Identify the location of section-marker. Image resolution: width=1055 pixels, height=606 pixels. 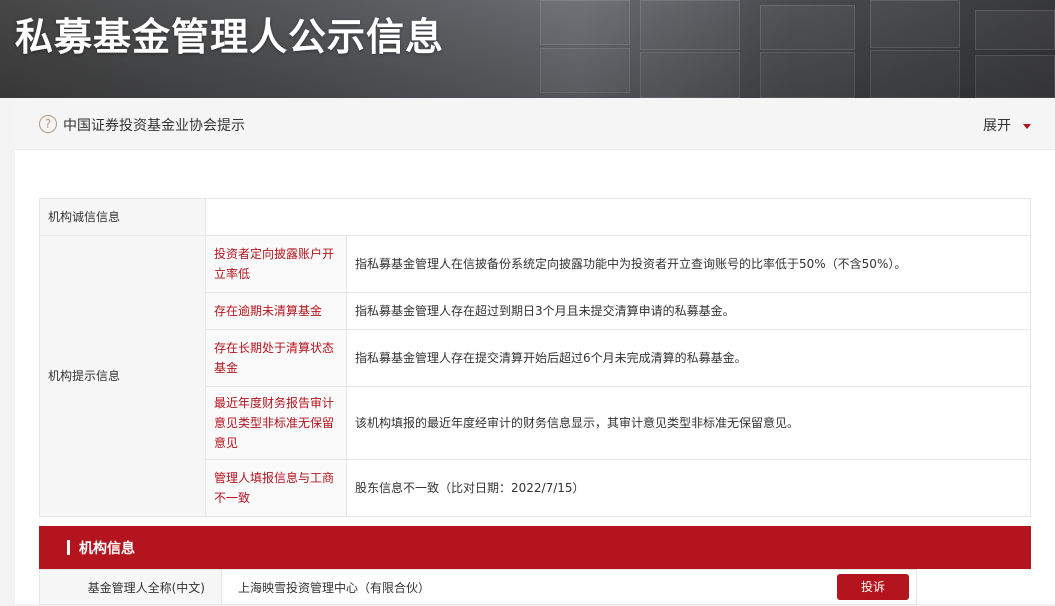
(68, 547).